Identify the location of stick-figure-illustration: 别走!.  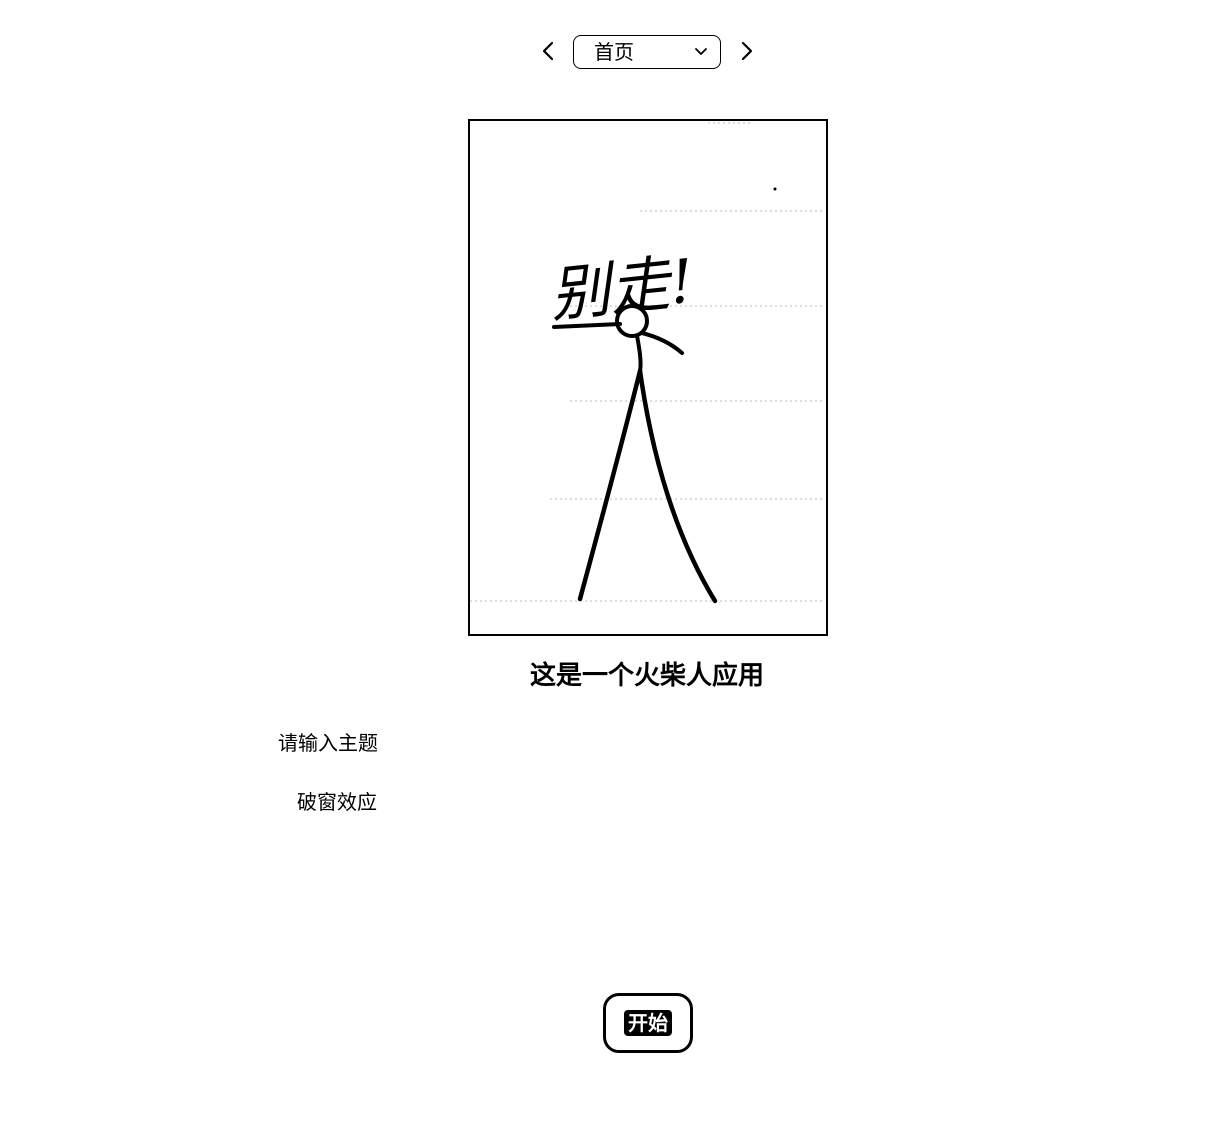
(648, 377).